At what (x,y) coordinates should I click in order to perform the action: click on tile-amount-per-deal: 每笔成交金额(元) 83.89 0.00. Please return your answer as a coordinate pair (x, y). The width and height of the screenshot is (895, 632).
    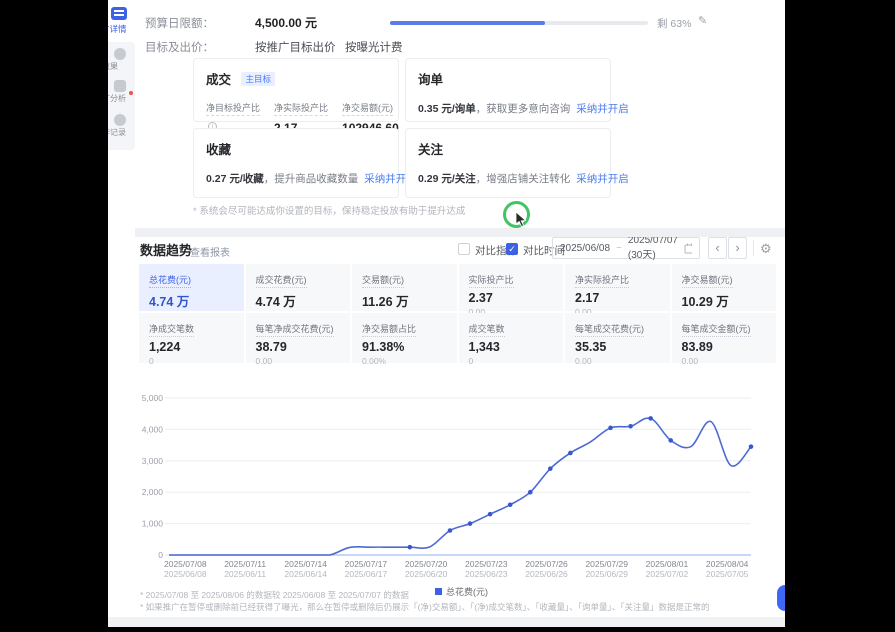
    Looking at the image, I should click on (723, 339).